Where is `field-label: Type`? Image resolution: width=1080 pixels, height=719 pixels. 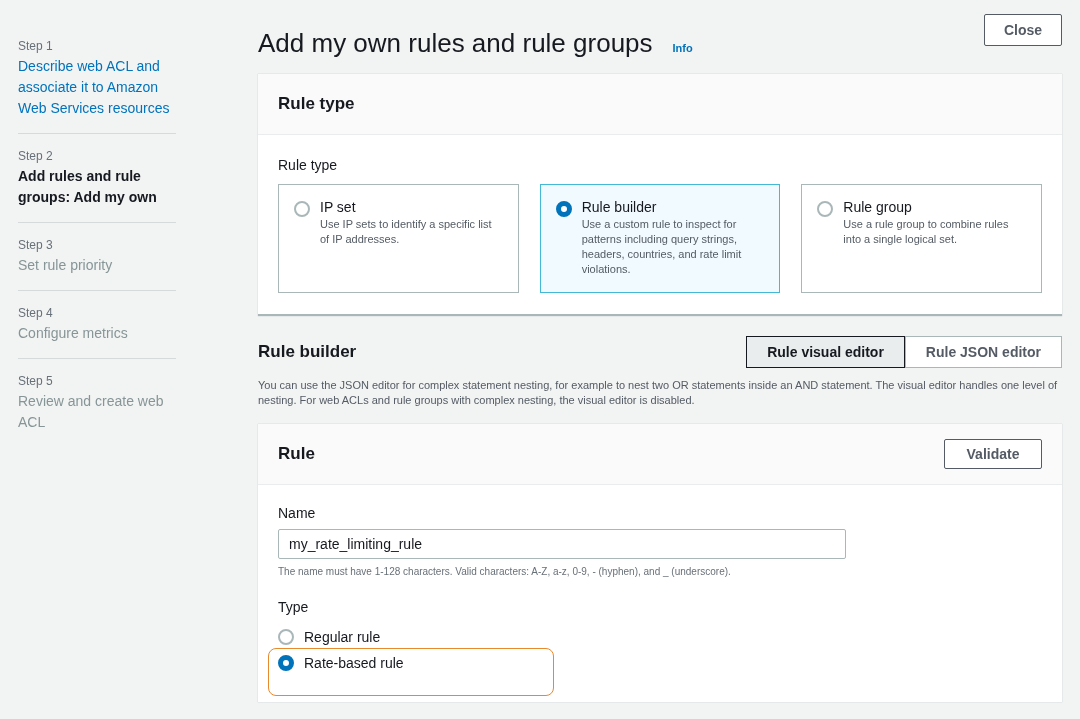
field-label: Type is located at coordinates (294, 607).